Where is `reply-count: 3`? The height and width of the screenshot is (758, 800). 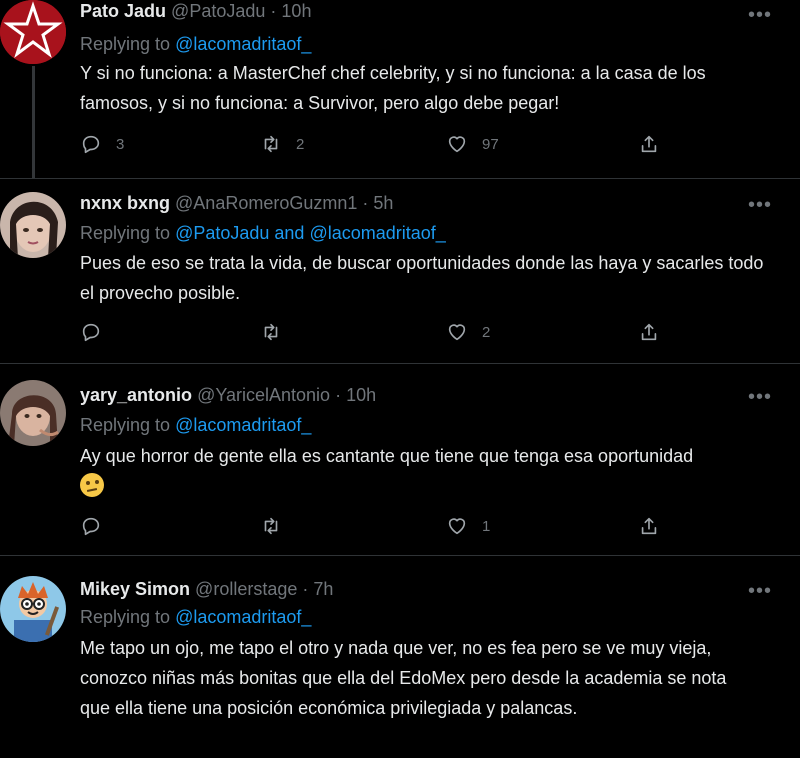
reply-count: 3 is located at coordinates (120, 144).